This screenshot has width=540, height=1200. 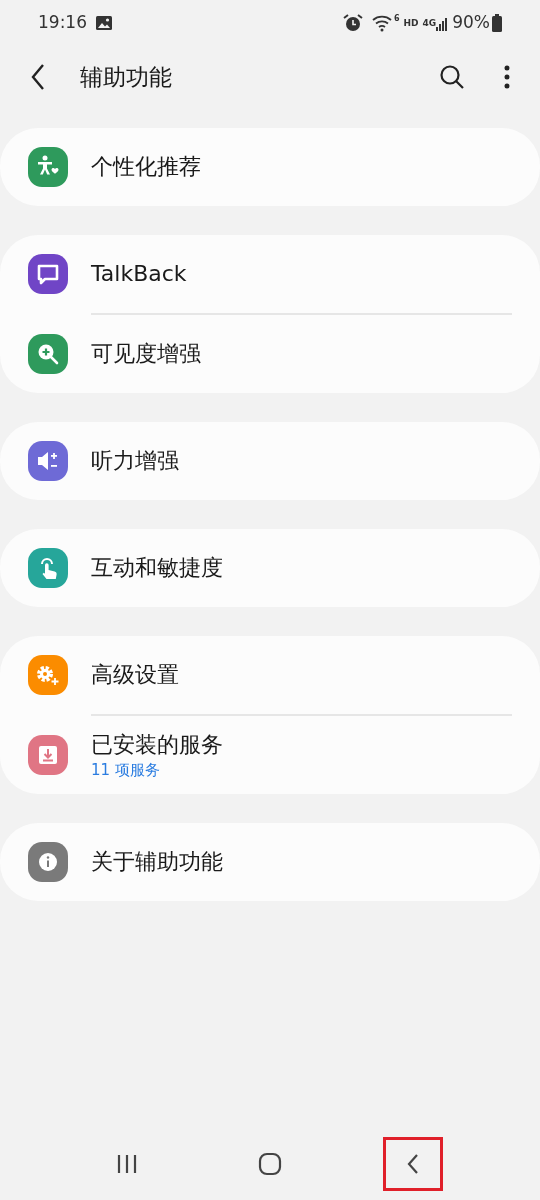 What do you see at coordinates (135, 675) in the screenshot?
I see `item-label: 高级设置` at bounding box center [135, 675].